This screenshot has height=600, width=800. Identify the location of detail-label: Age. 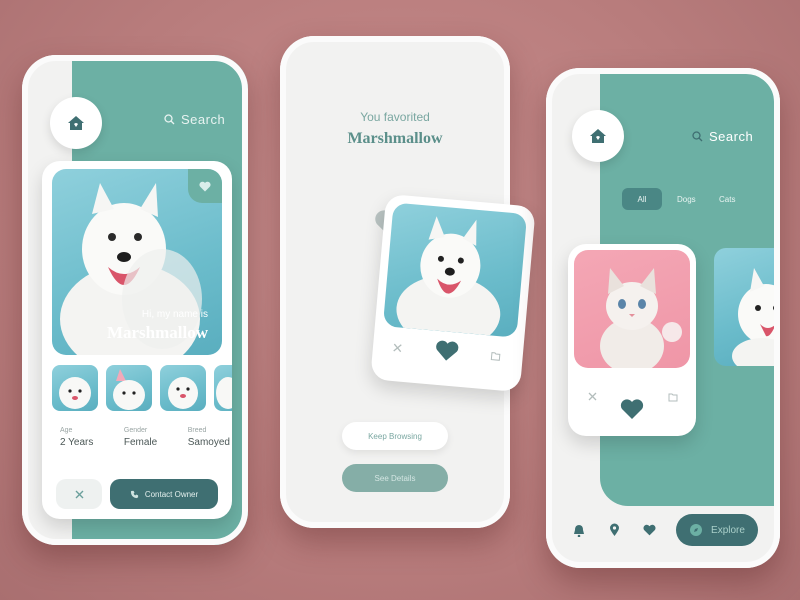
(66, 430).